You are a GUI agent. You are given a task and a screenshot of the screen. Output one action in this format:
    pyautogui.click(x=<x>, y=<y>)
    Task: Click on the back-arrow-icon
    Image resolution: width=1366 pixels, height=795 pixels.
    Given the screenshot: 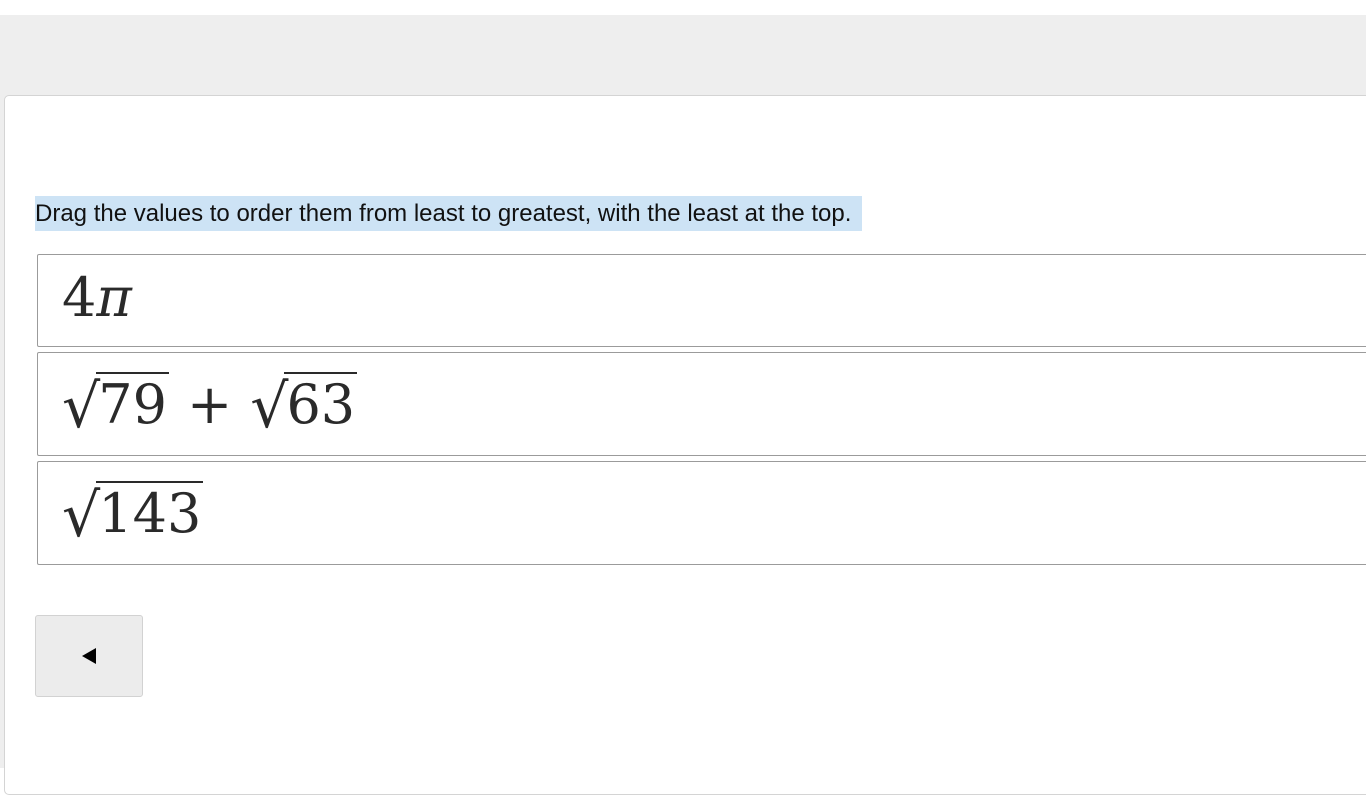 What is the action you would take?
    pyautogui.click(x=89, y=656)
    